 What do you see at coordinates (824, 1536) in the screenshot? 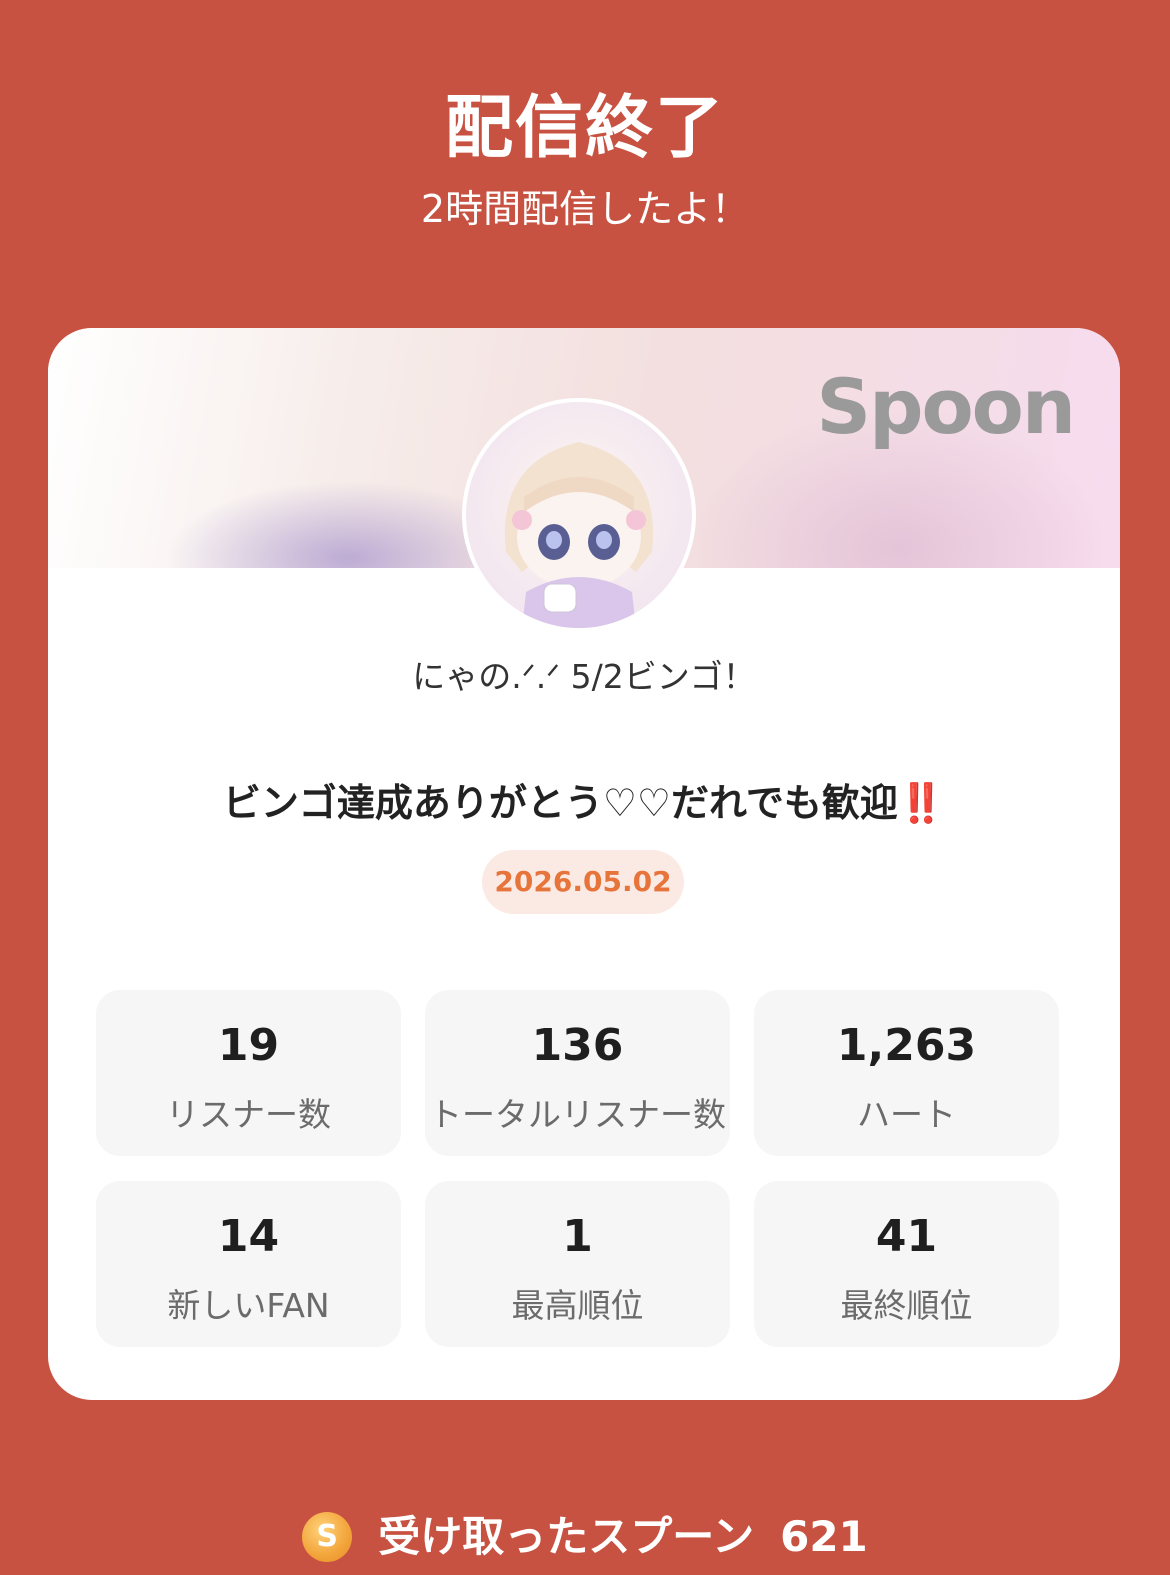
I see `spoons-amount: 621` at bounding box center [824, 1536].